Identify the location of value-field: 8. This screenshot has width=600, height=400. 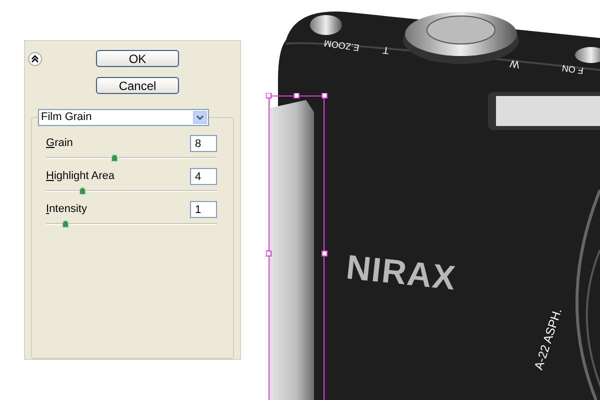
(203, 143).